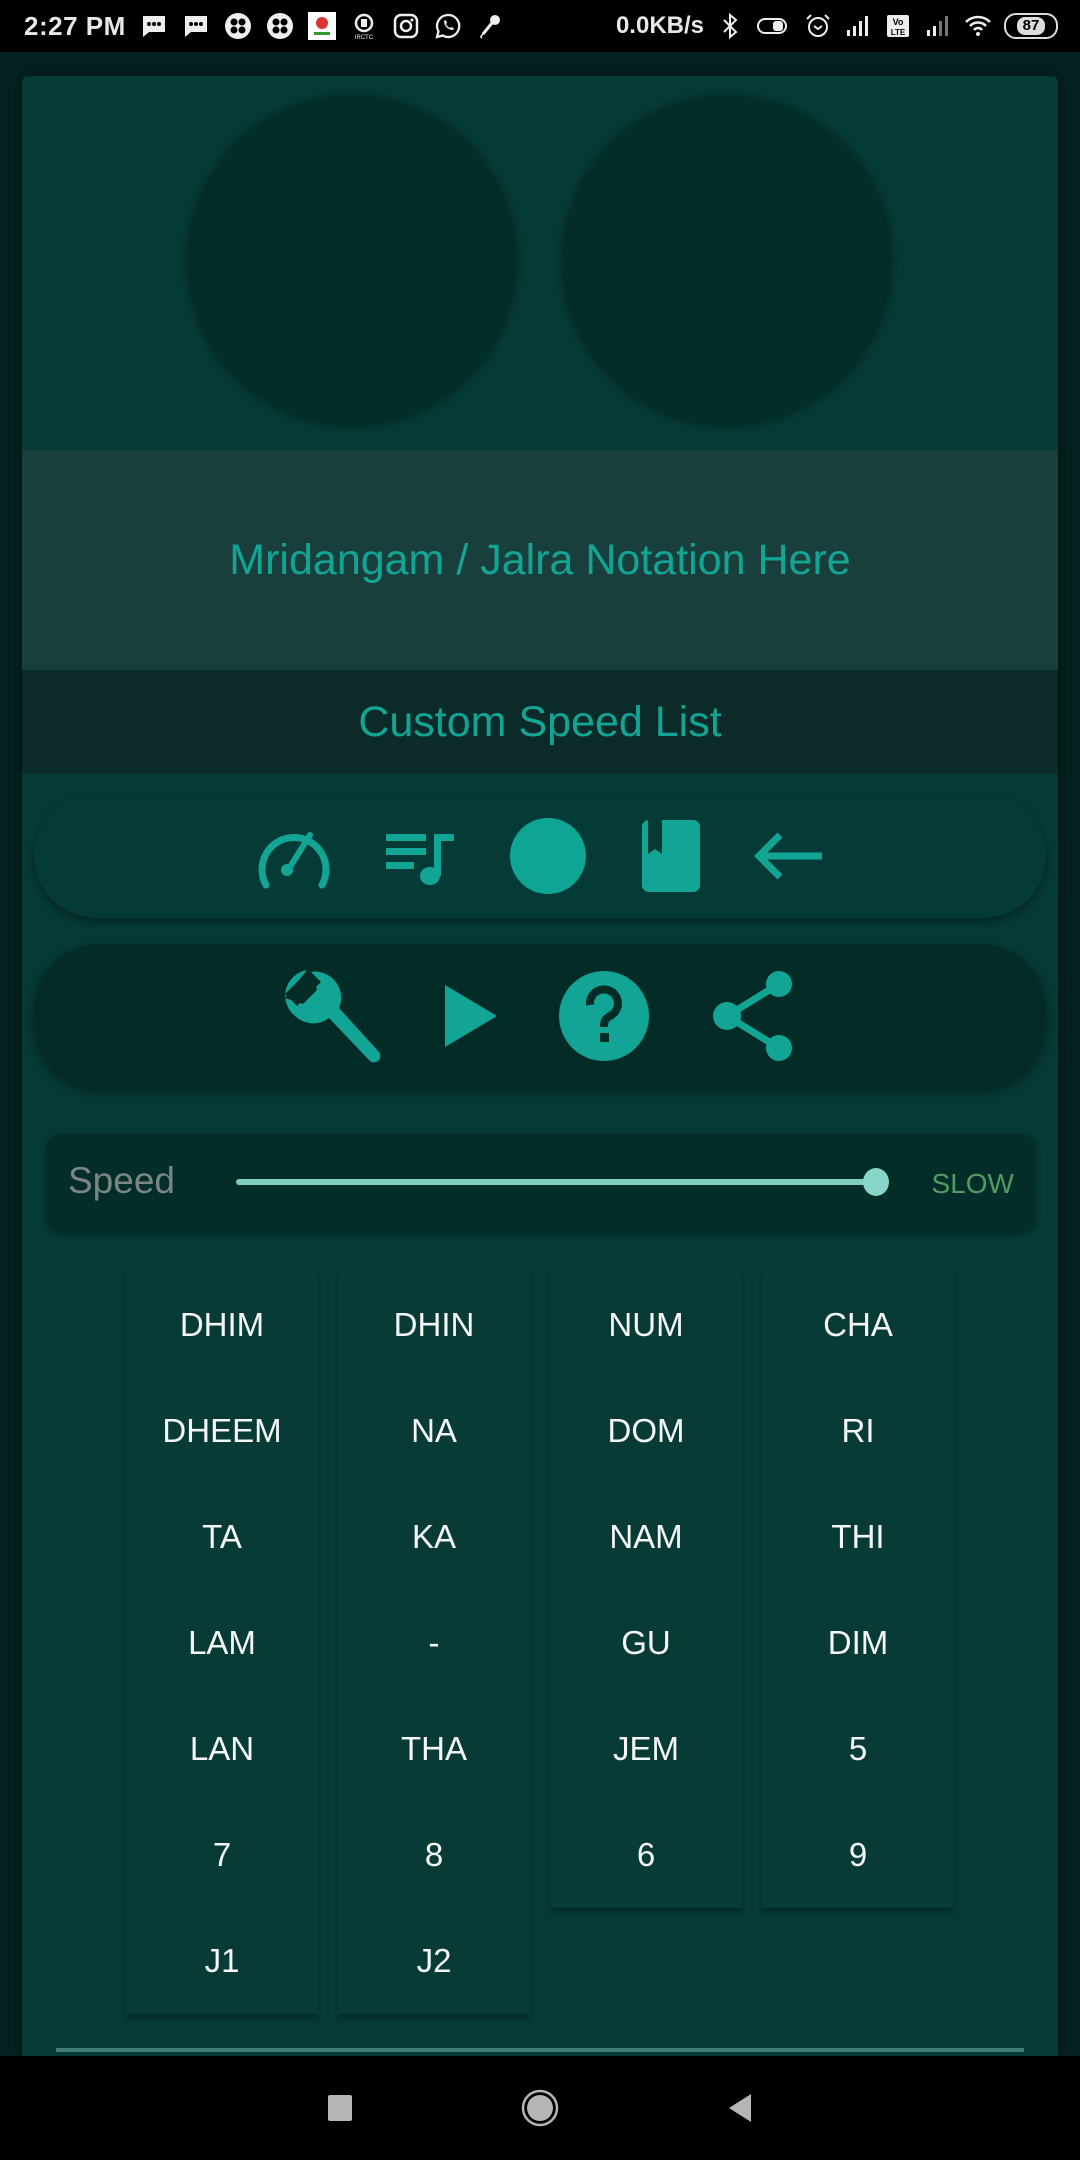  Describe the element at coordinates (489, 27) in the screenshot. I see `microphone-icon` at that location.